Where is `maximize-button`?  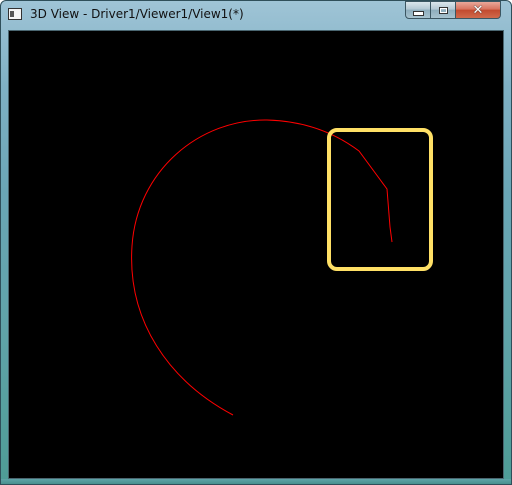
maximize-button is located at coordinates (443, 10).